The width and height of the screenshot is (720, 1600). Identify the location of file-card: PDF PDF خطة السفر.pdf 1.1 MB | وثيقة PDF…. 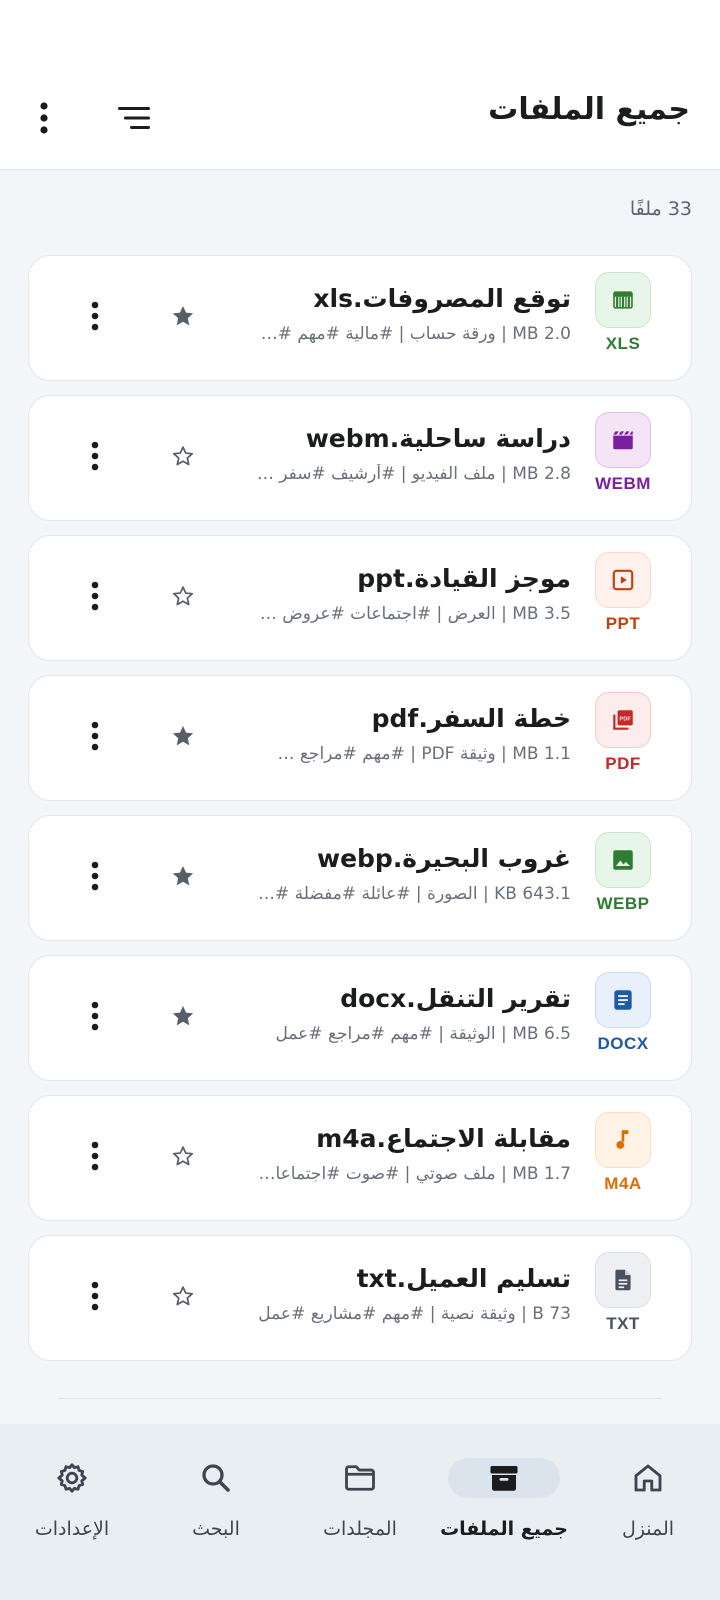
(360, 738).